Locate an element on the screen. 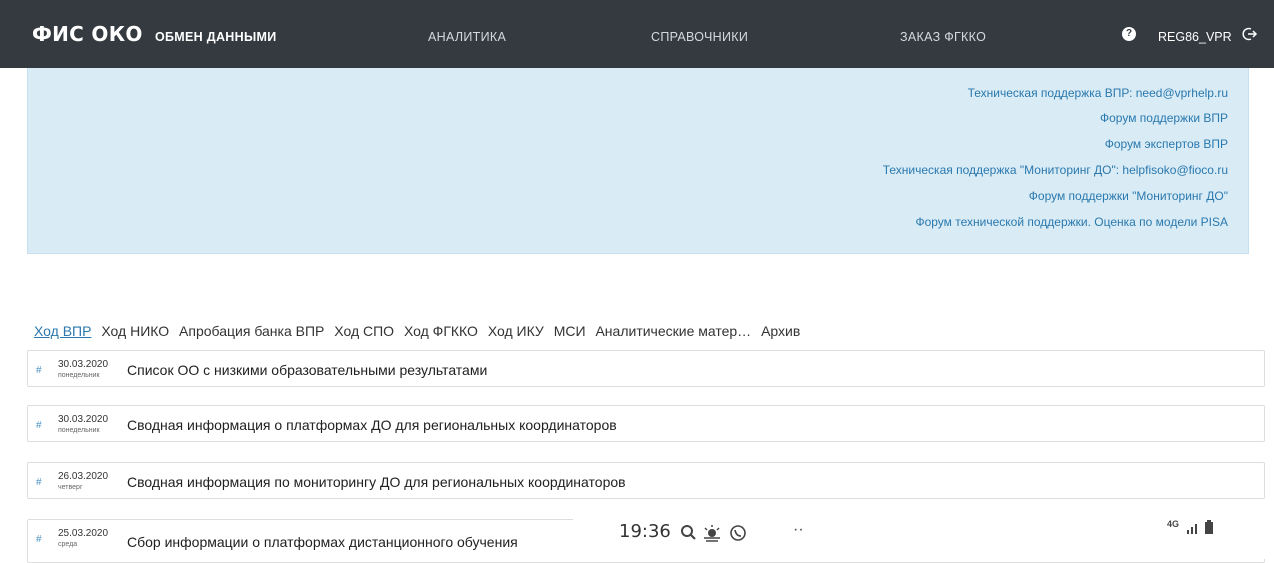 This screenshot has width=1274, height=563. help-icon: ? is located at coordinates (1129, 34).